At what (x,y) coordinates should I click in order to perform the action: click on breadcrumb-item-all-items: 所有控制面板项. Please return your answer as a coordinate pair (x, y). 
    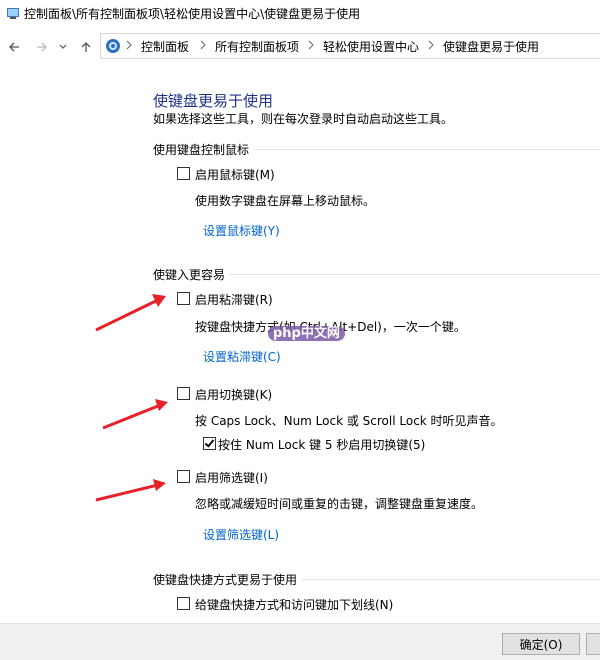
    Looking at the image, I should click on (257, 46).